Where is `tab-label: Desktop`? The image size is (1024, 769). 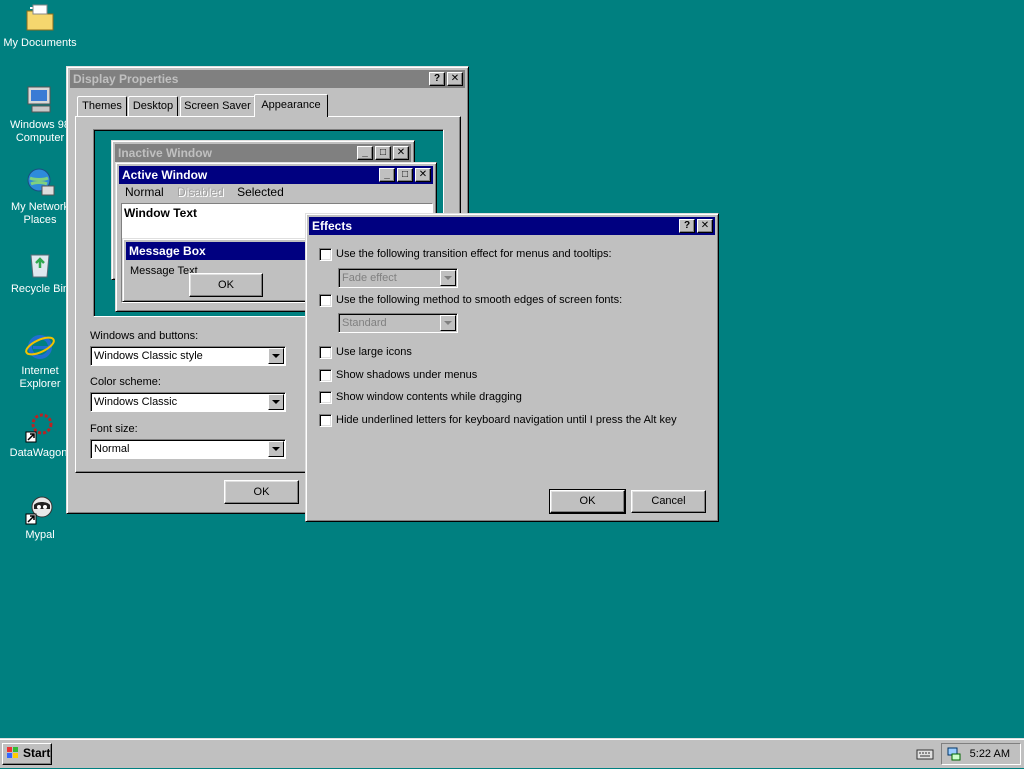
tab-label: Desktop is located at coordinates (153, 106).